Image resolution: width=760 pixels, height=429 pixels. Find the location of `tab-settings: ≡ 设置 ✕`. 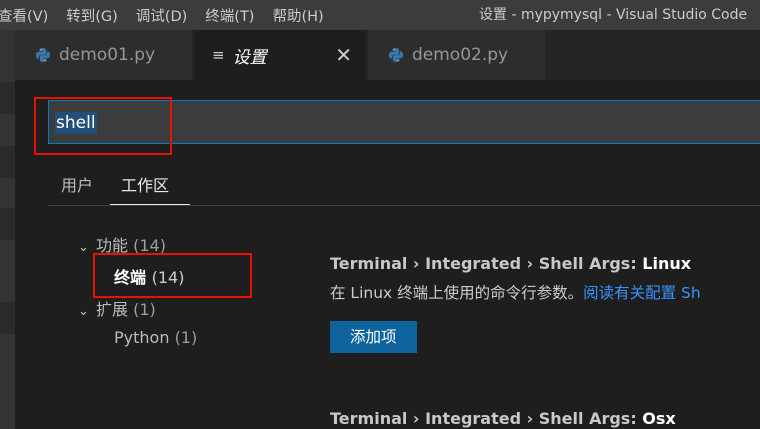

tab-settings: ≡ 设置 ✕ is located at coordinates (280, 55).